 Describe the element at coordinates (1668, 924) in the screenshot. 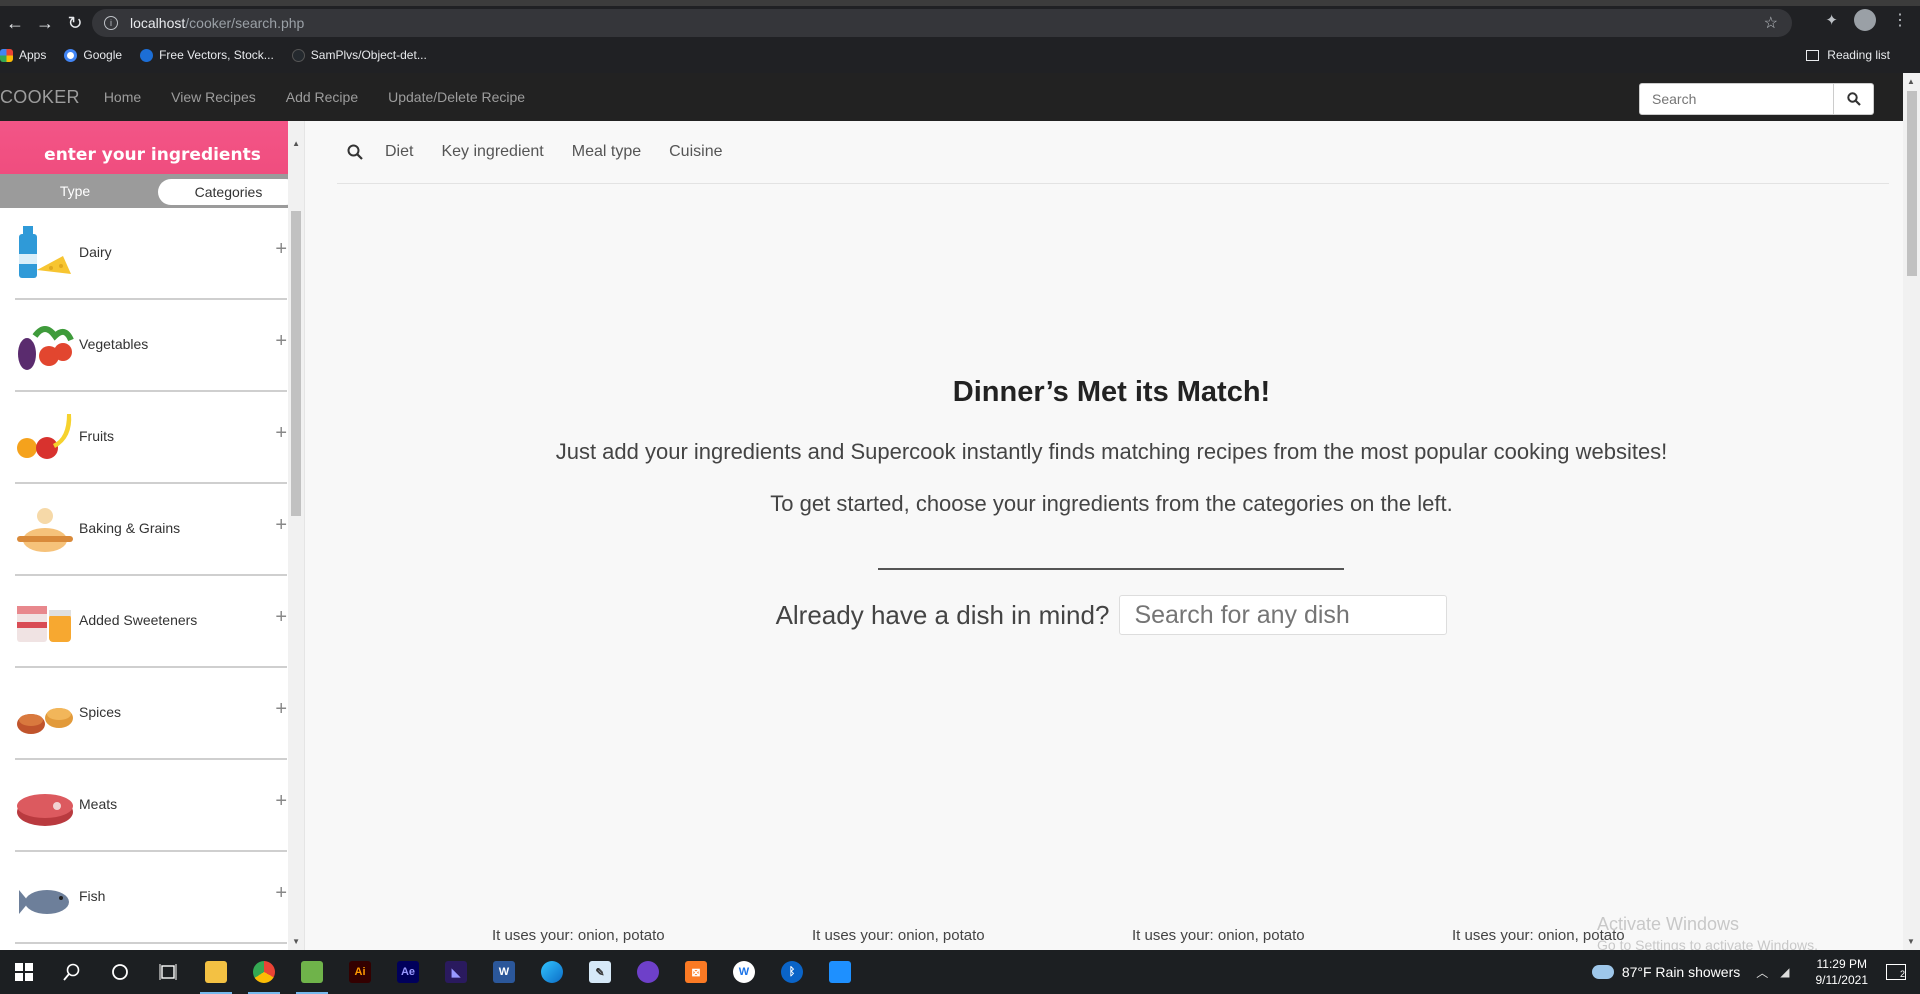

I see `watermark-title: Activate Windows` at that location.